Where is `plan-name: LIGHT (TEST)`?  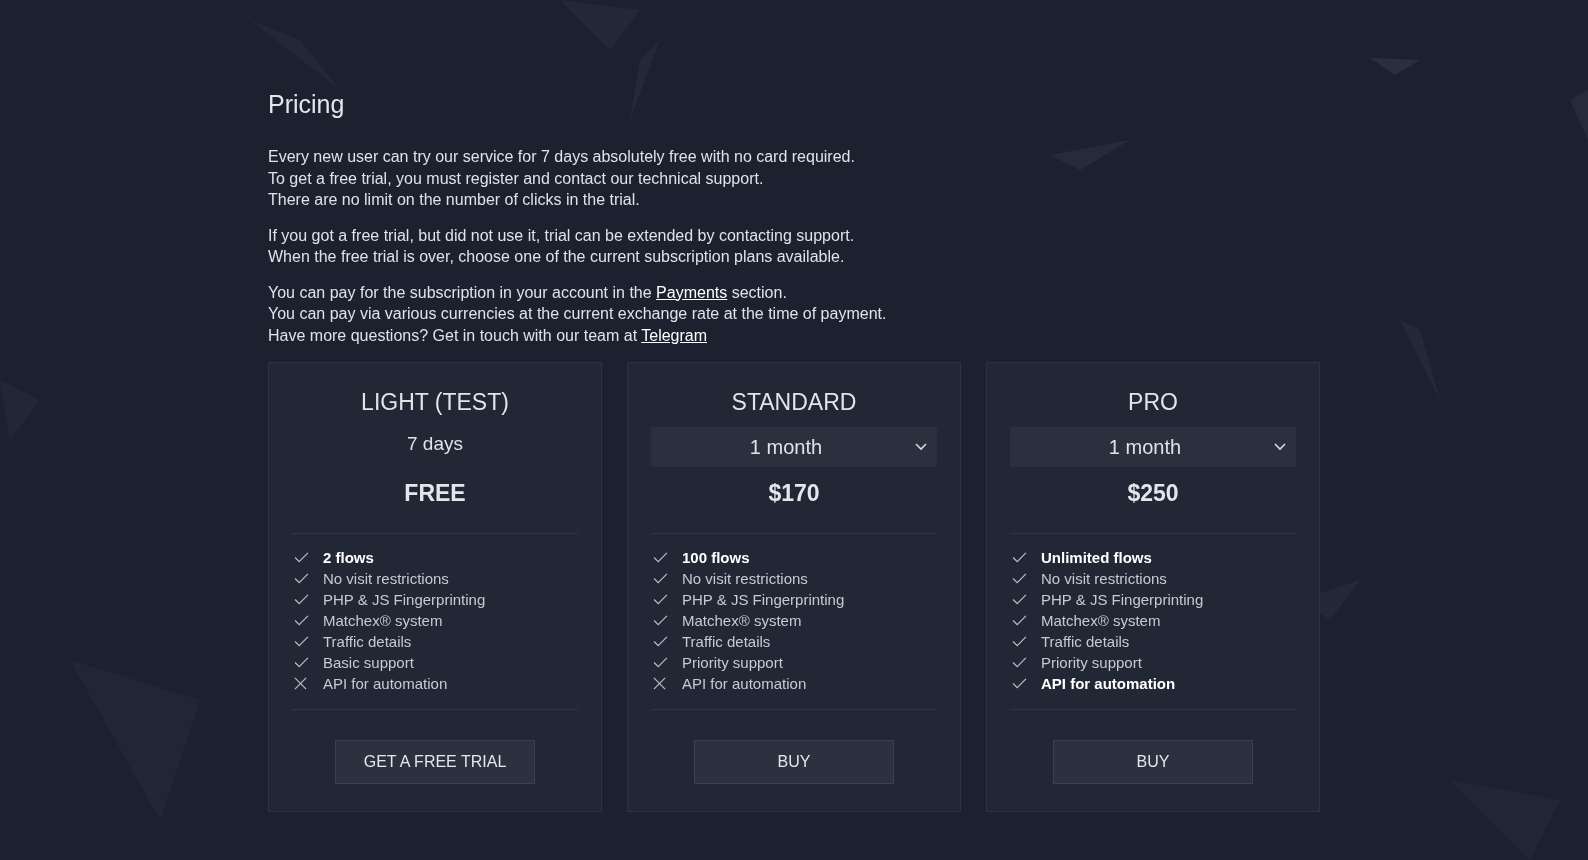
plan-name: LIGHT (TEST) is located at coordinates (435, 402).